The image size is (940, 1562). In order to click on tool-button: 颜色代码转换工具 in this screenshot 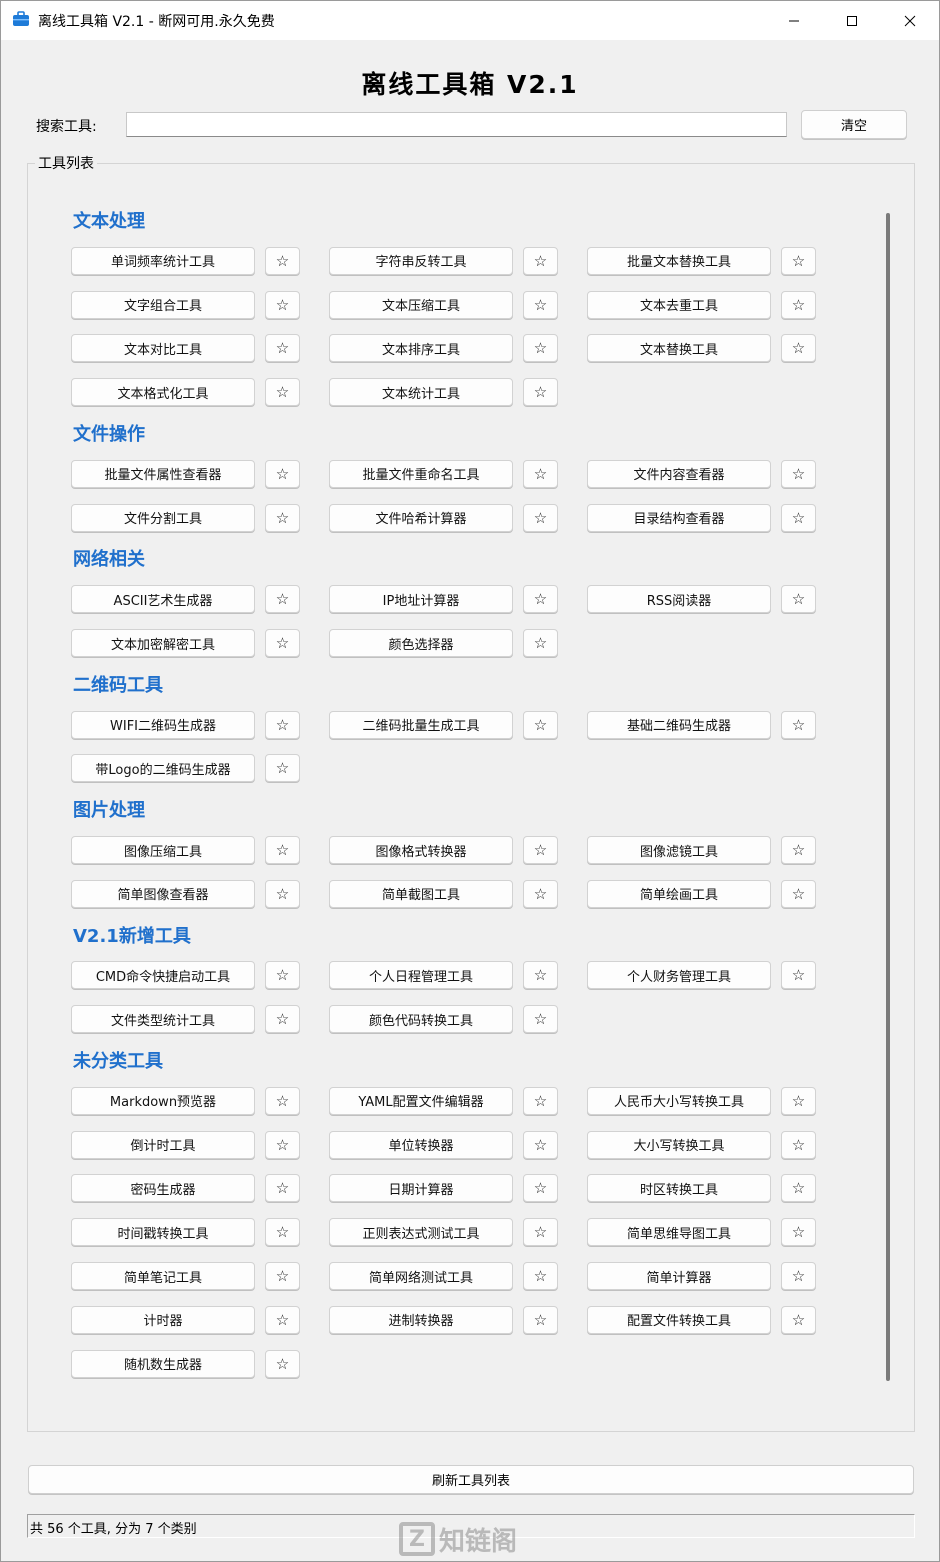, I will do `click(421, 1019)`.